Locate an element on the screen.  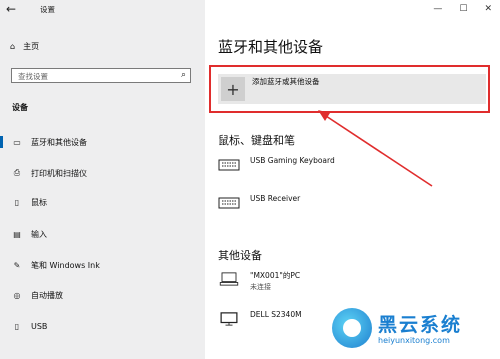
logo-icon is located at coordinates (352, 328).